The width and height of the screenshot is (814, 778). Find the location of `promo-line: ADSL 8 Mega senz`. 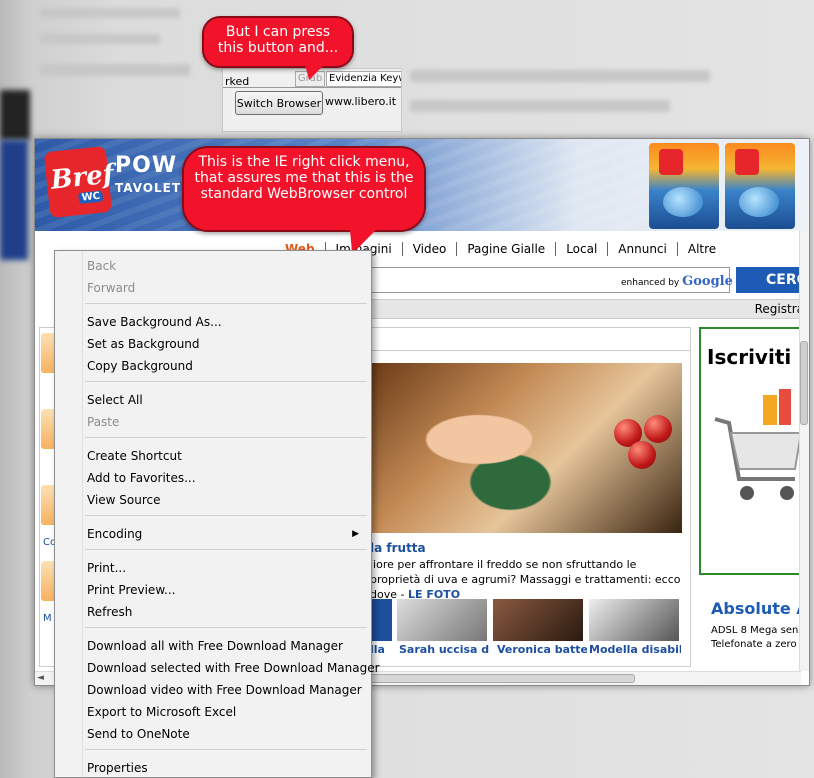

promo-line: ADSL 8 Mega senz is located at coordinates (757, 630).